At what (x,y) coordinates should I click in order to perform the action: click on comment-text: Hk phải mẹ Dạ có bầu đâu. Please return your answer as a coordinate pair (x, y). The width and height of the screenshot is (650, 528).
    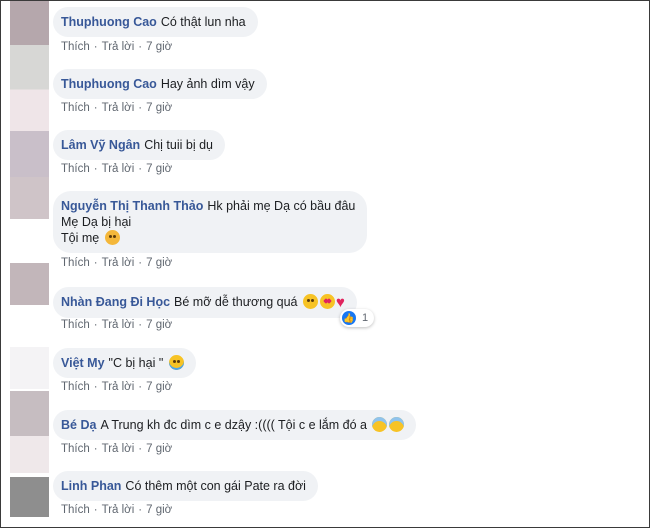
    Looking at the image, I should click on (281, 206).